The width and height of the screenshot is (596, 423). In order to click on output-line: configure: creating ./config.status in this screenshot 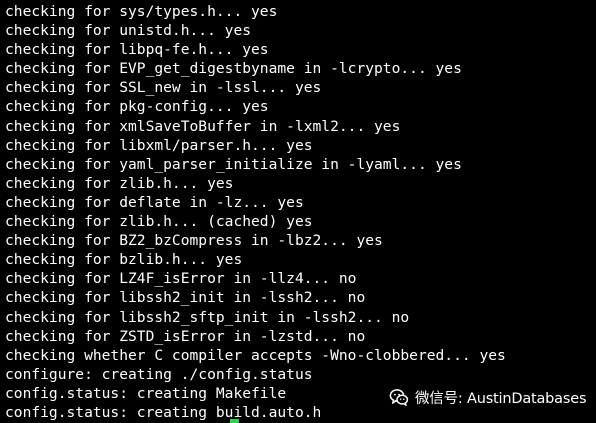, I will do `click(159, 374)`.